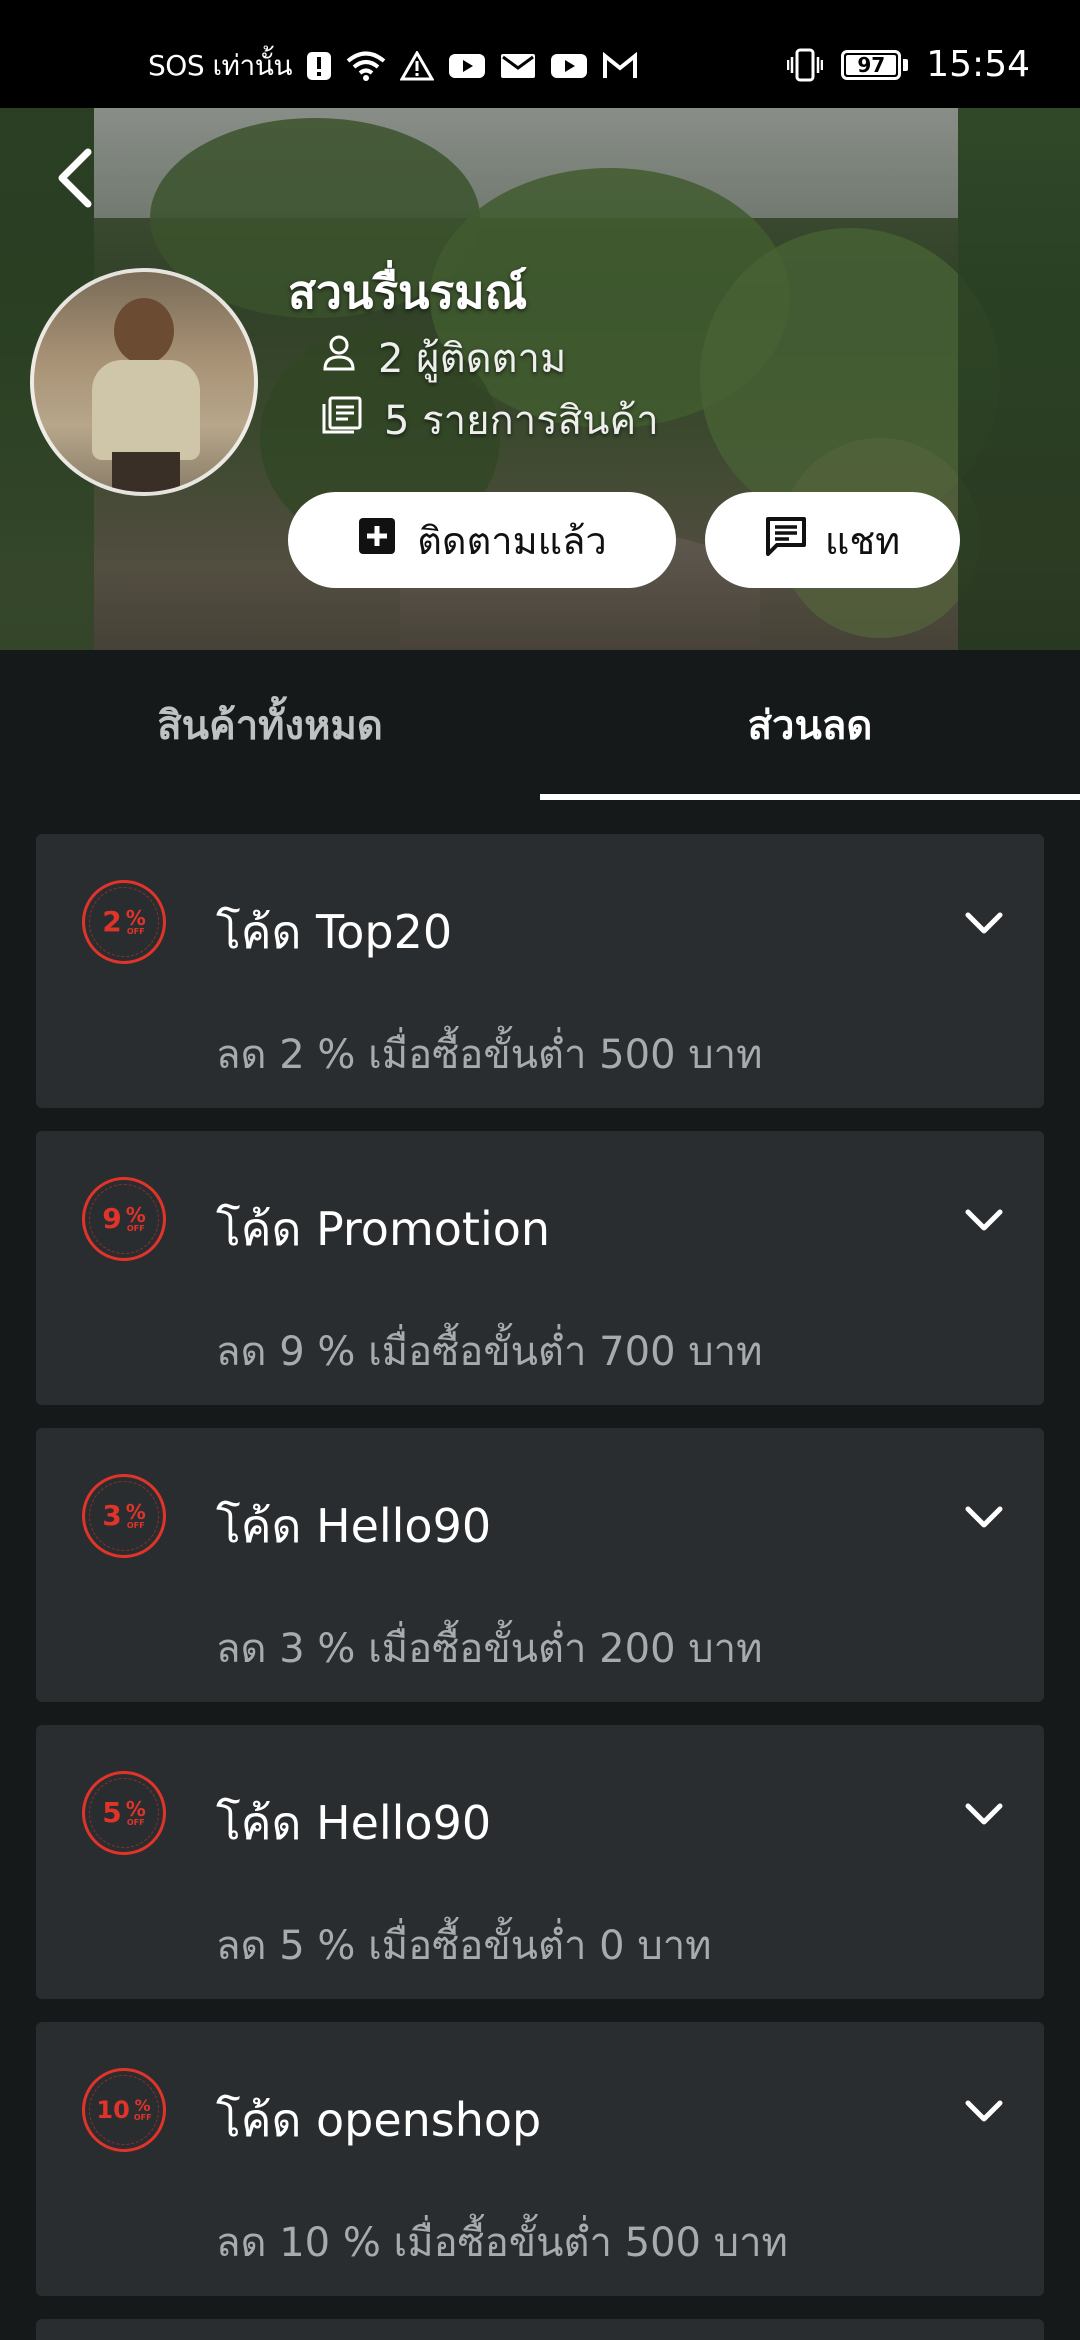  I want to click on chat-button: แชท, so click(832, 540).